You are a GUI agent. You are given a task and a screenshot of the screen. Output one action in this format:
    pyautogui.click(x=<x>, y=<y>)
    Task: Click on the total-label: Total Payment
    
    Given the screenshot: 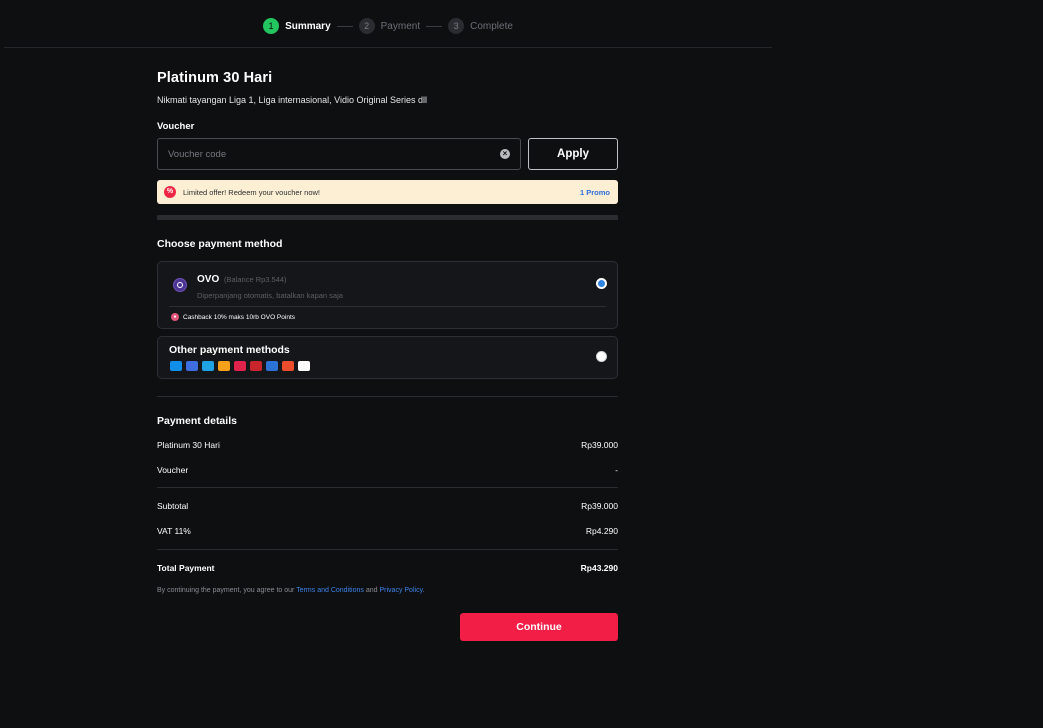 What is the action you would take?
    pyautogui.click(x=186, y=568)
    